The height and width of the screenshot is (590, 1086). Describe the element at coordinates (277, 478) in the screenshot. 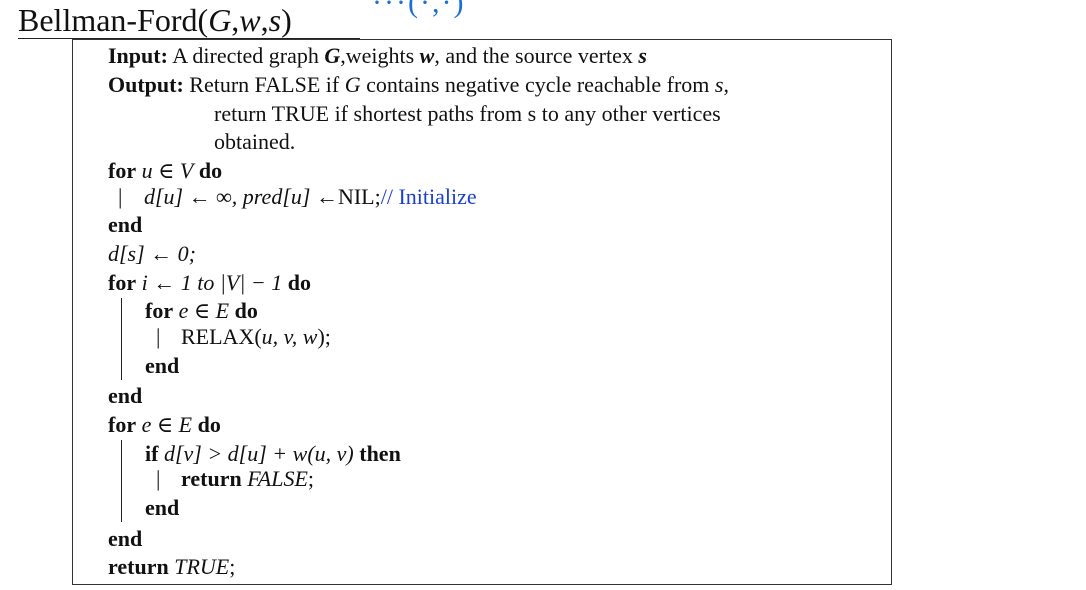

I see `return-value: FALSE` at that location.